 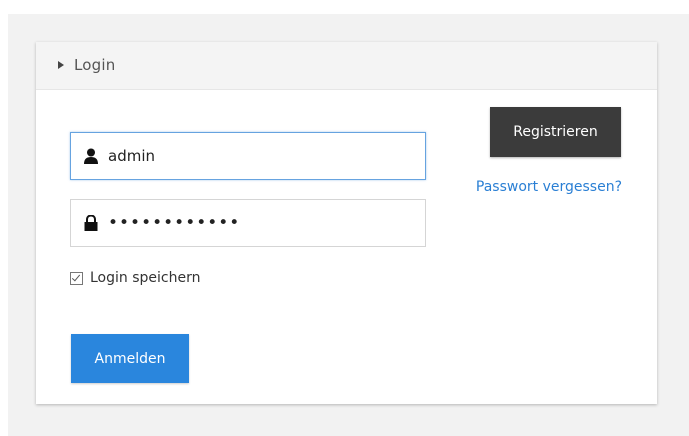 I want to click on password-field, so click(x=248, y=223).